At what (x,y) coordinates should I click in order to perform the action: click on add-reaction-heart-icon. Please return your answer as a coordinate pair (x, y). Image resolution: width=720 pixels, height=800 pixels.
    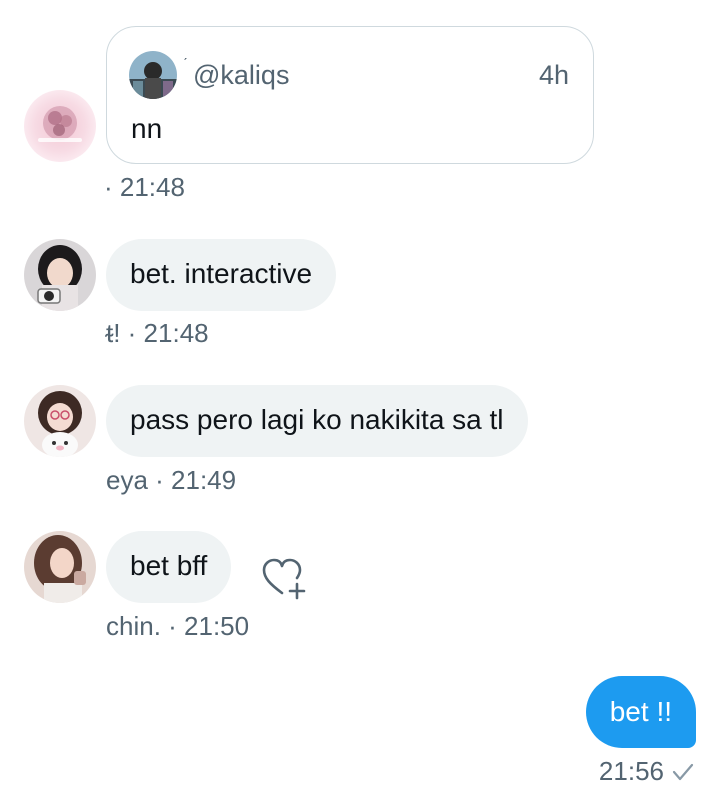
    Looking at the image, I should click on (284, 579).